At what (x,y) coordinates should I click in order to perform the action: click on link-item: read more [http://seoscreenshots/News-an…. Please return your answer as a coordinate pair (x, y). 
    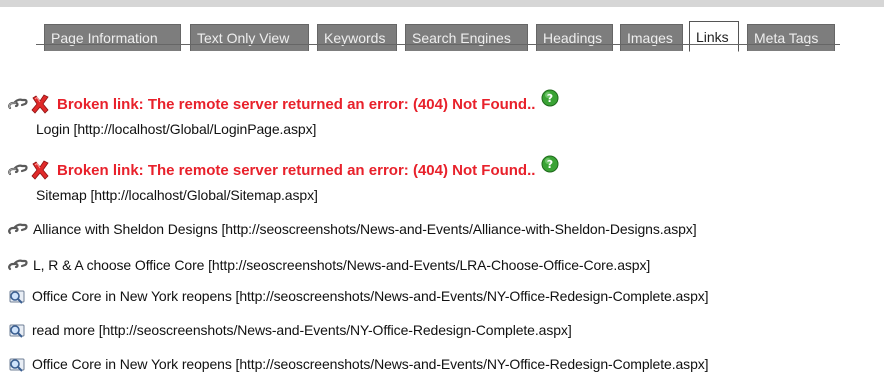
    Looking at the image, I should click on (289, 330).